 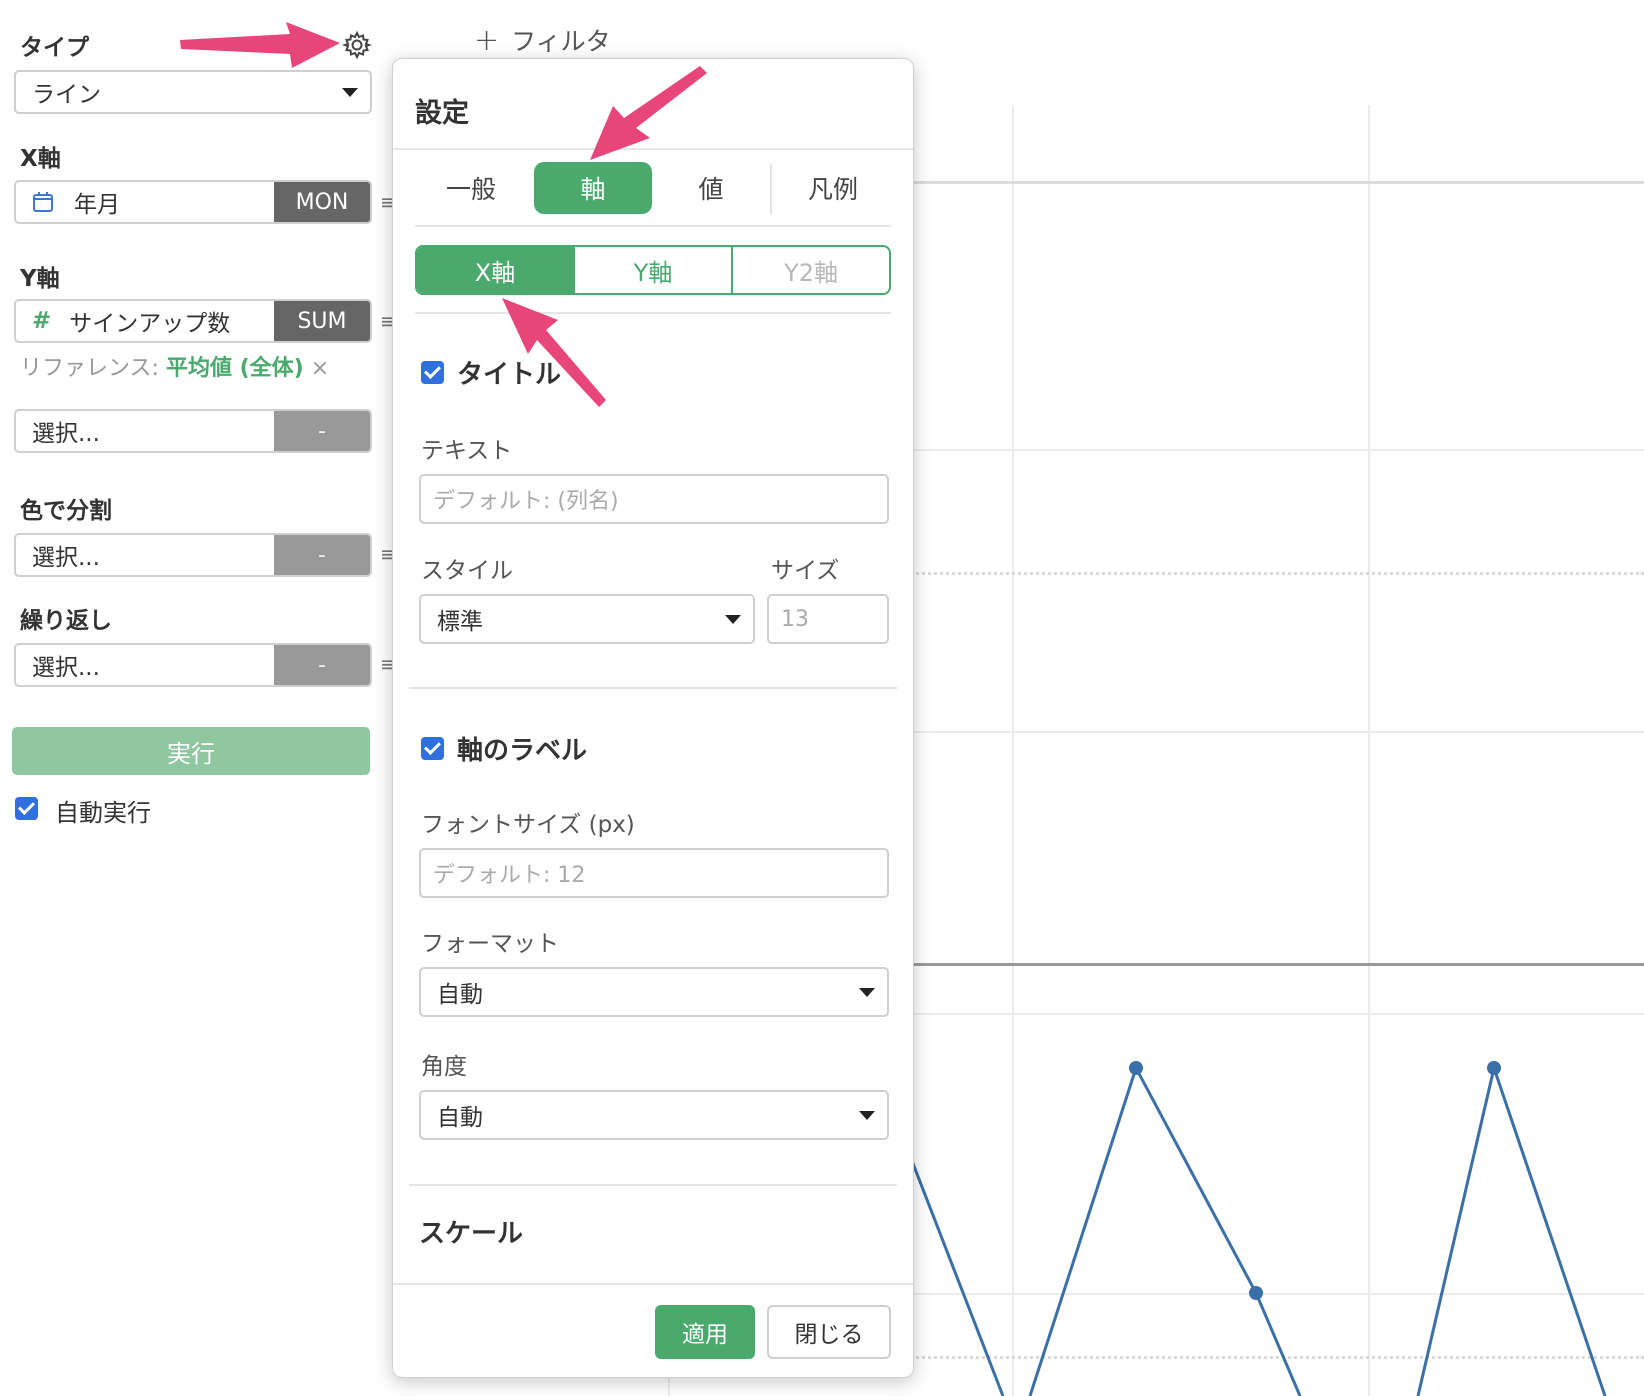 I want to click on calendar-icon, so click(x=43, y=202).